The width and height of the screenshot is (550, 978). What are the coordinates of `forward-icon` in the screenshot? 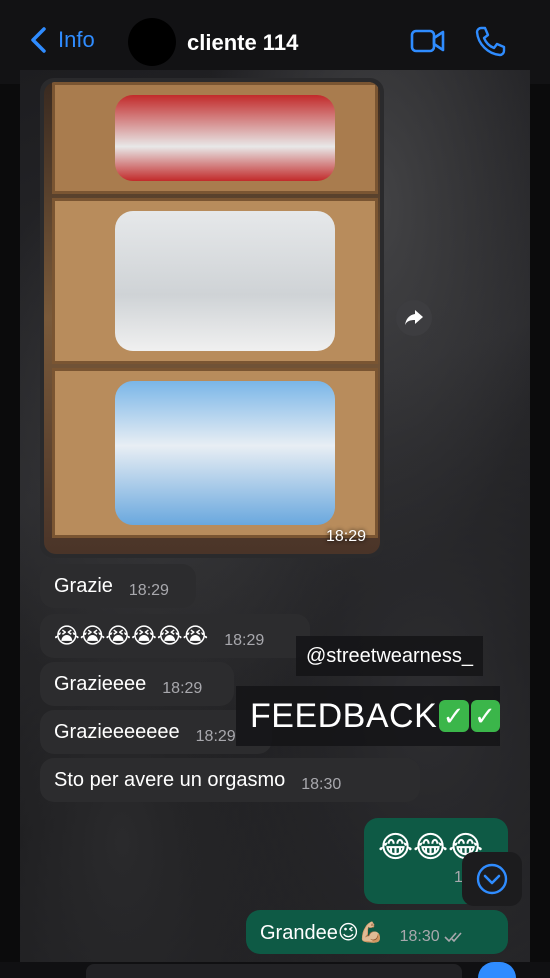 It's located at (414, 317).